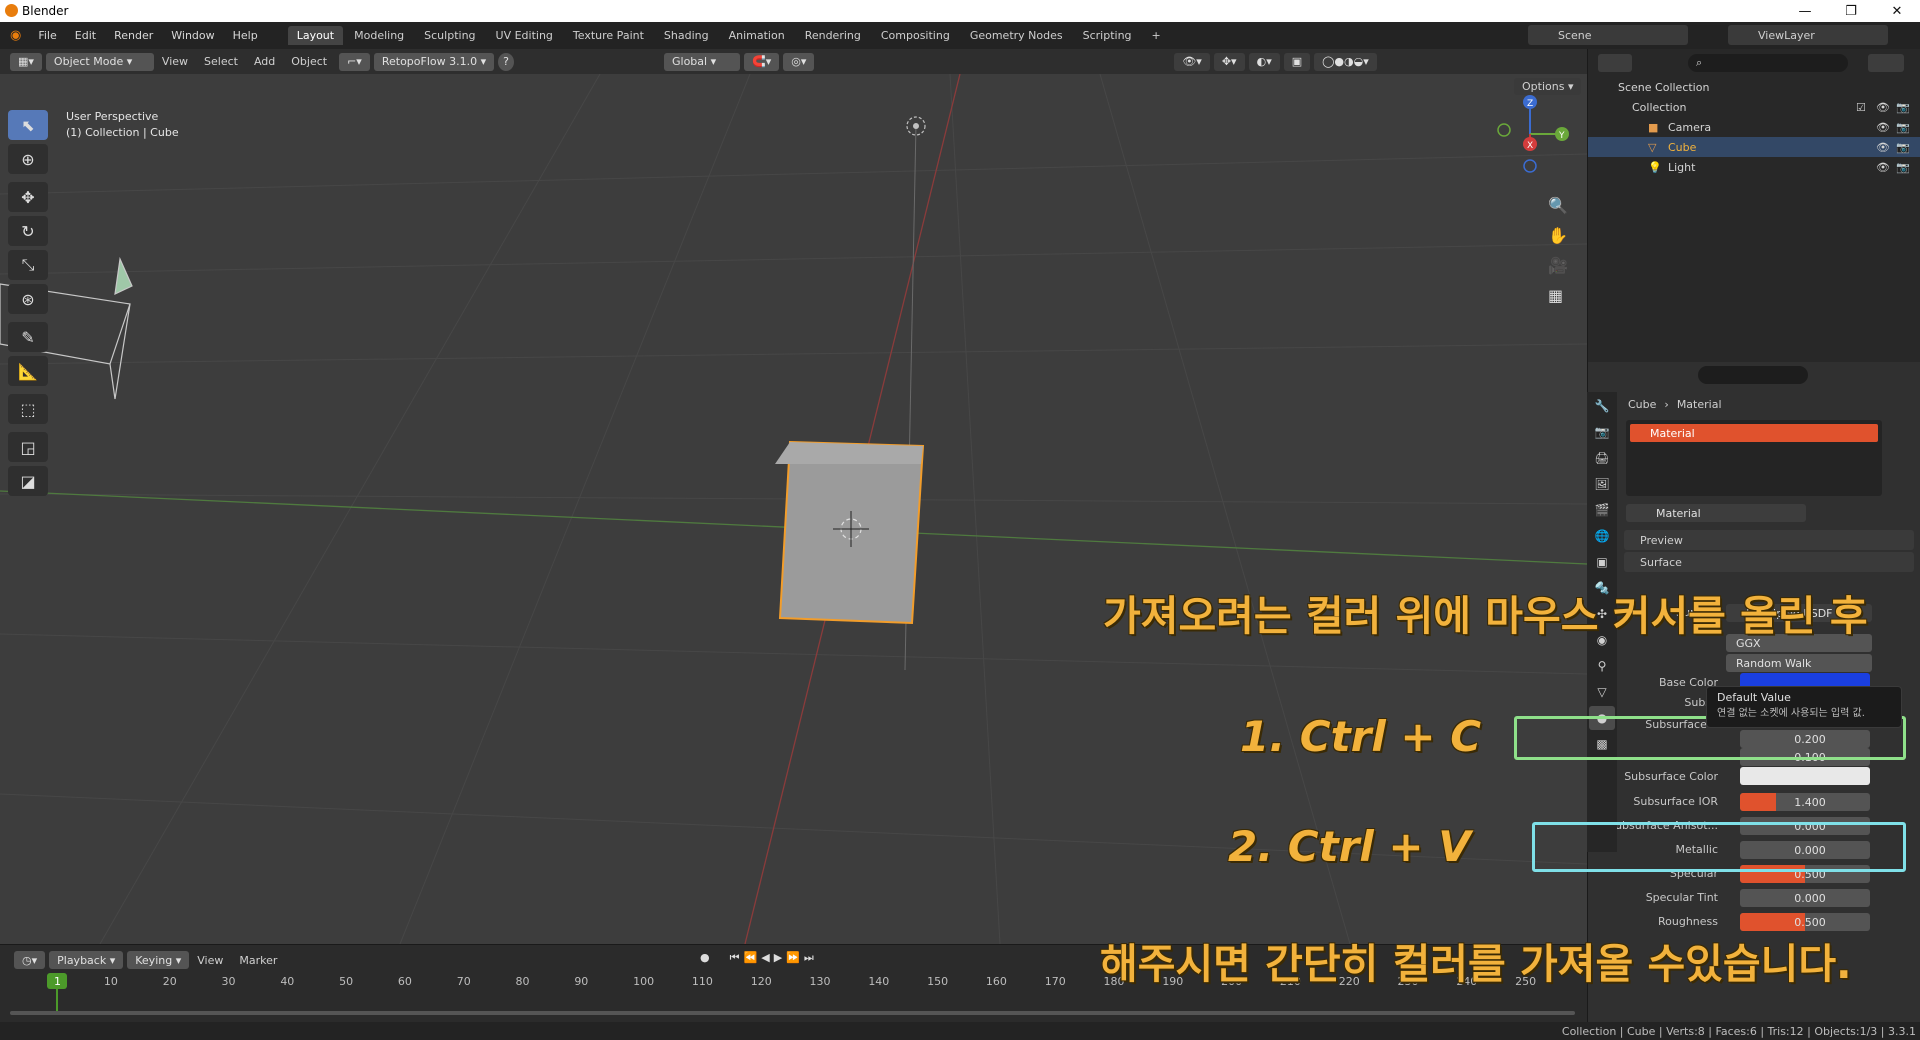  Describe the element at coordinates (1558, 235) in the screenshot. I see `hand-icon: ✋` at that location.